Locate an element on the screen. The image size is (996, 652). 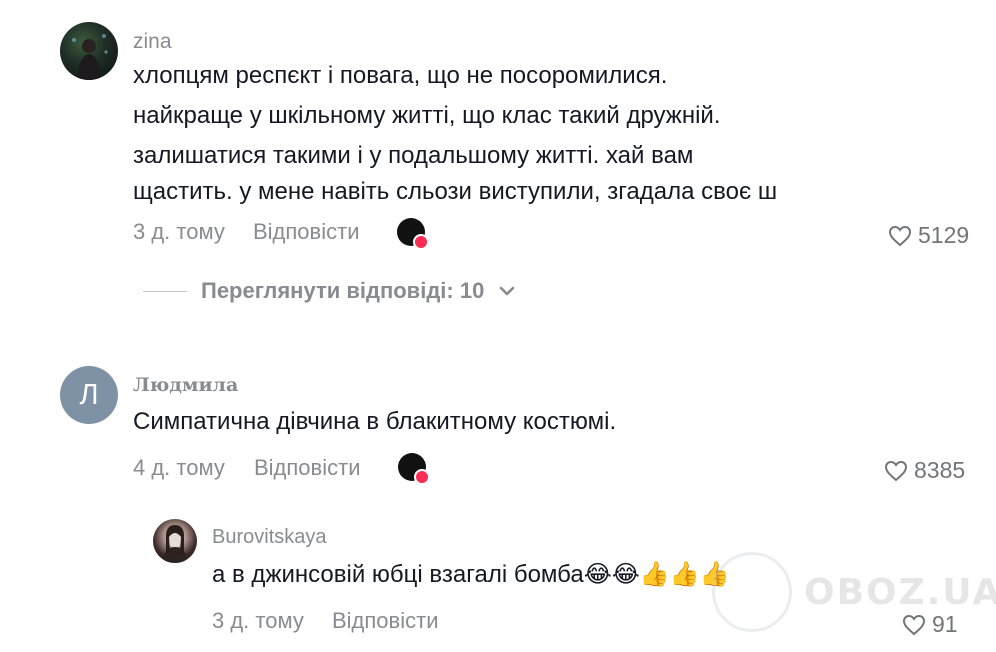
chevron-down-icon is located at coordinates (507, 291).